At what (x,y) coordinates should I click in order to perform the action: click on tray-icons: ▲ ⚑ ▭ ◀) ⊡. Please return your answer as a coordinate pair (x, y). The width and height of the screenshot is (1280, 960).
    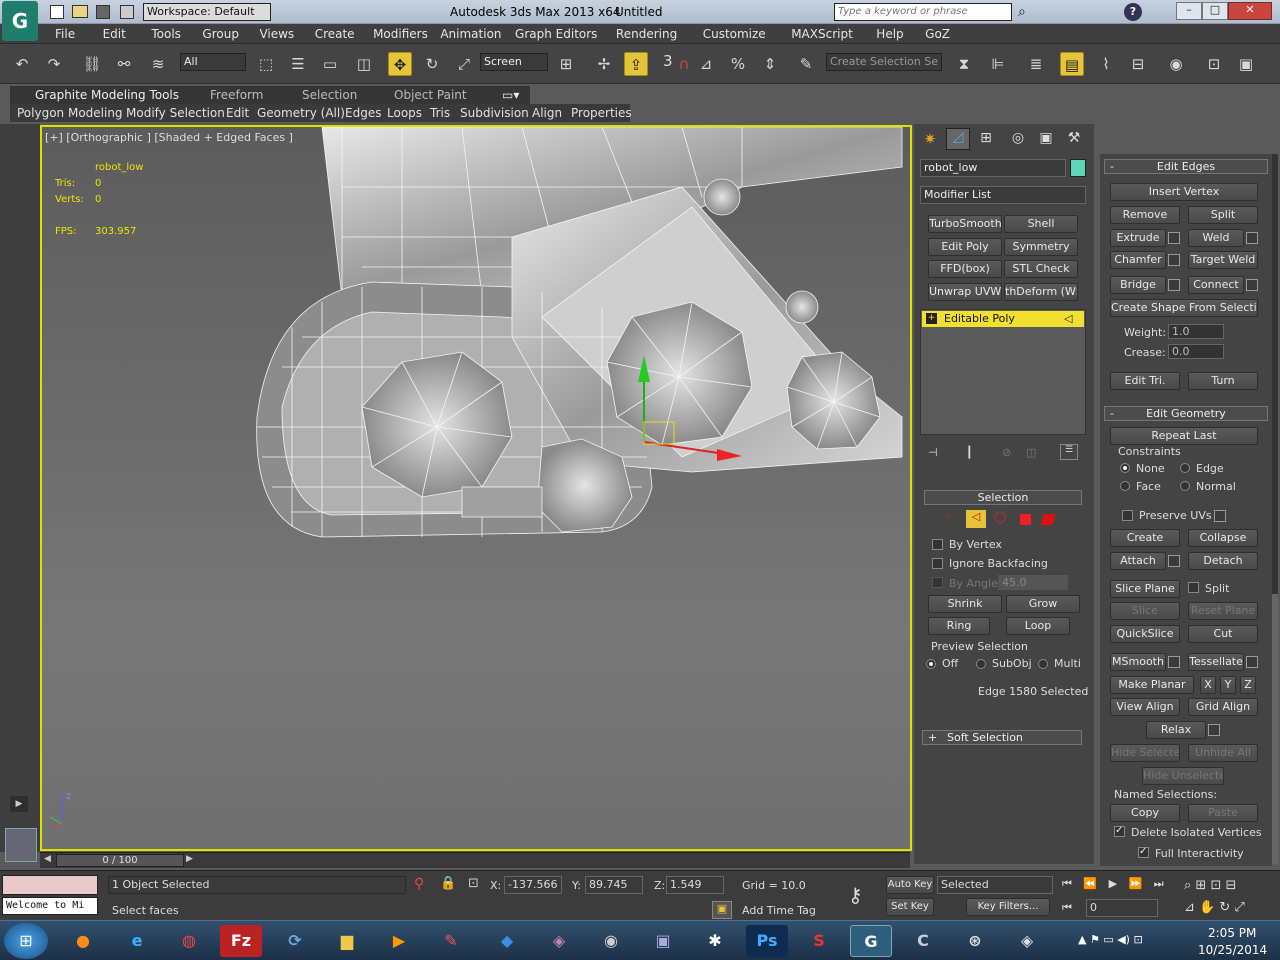
    Looking at the image, I should click on (1110, 939).